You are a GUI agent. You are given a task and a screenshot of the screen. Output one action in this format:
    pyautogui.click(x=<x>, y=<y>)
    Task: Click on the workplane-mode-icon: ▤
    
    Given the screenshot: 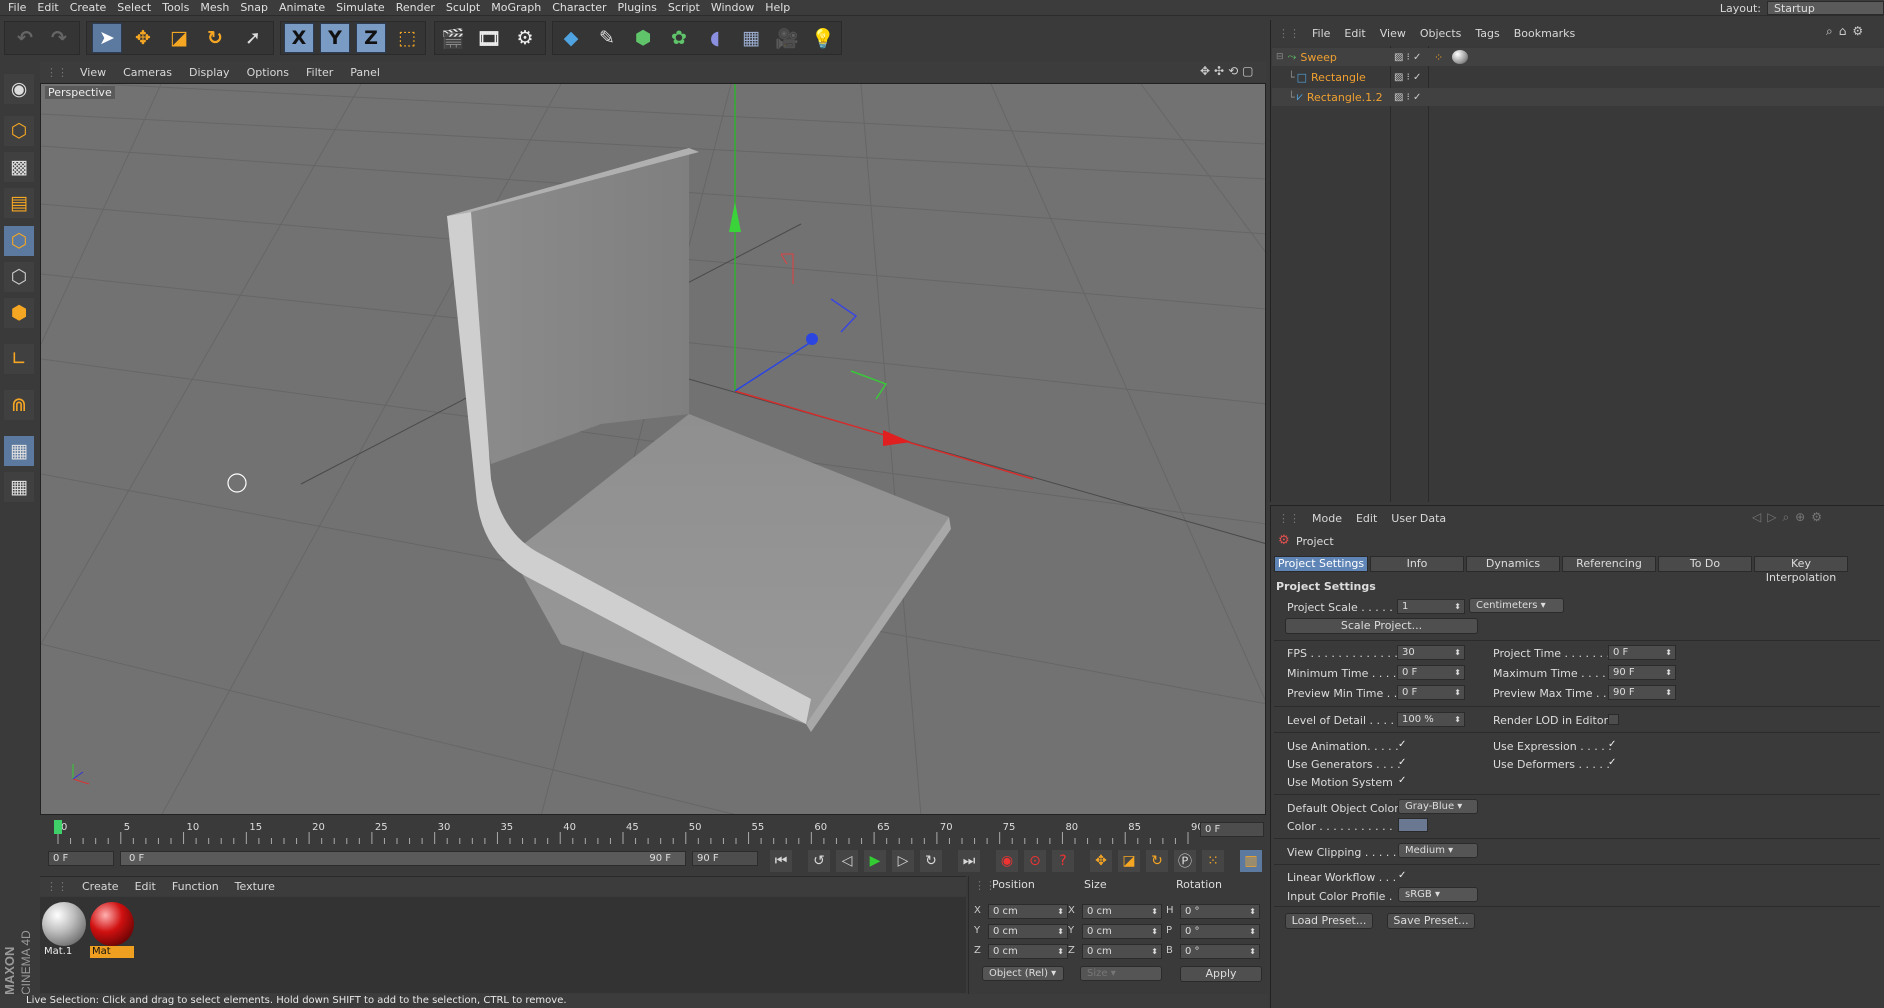 What is the action you would take?
    pyautogui.click(x=19, y=203)
    